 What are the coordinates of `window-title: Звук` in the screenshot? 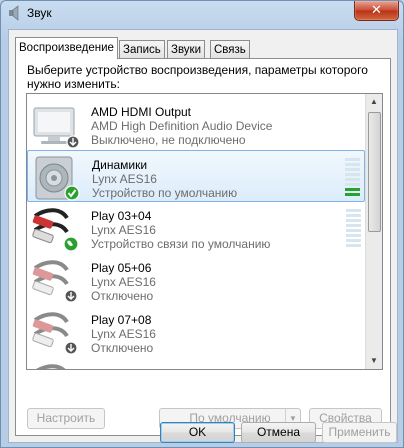 It's located at (39, 13).